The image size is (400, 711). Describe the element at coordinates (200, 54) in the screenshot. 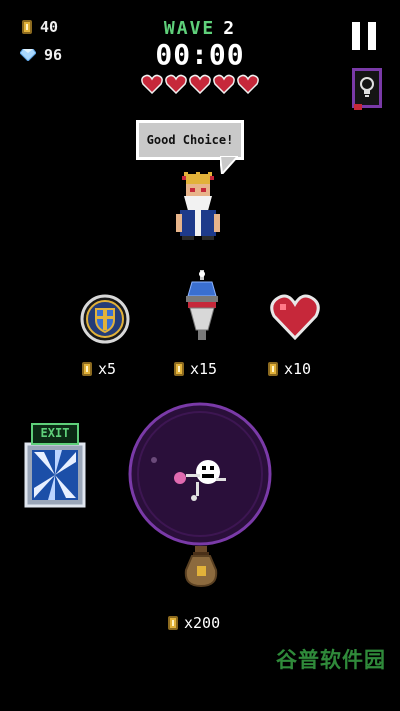

I see `wave-timer: 00:00` at that location.